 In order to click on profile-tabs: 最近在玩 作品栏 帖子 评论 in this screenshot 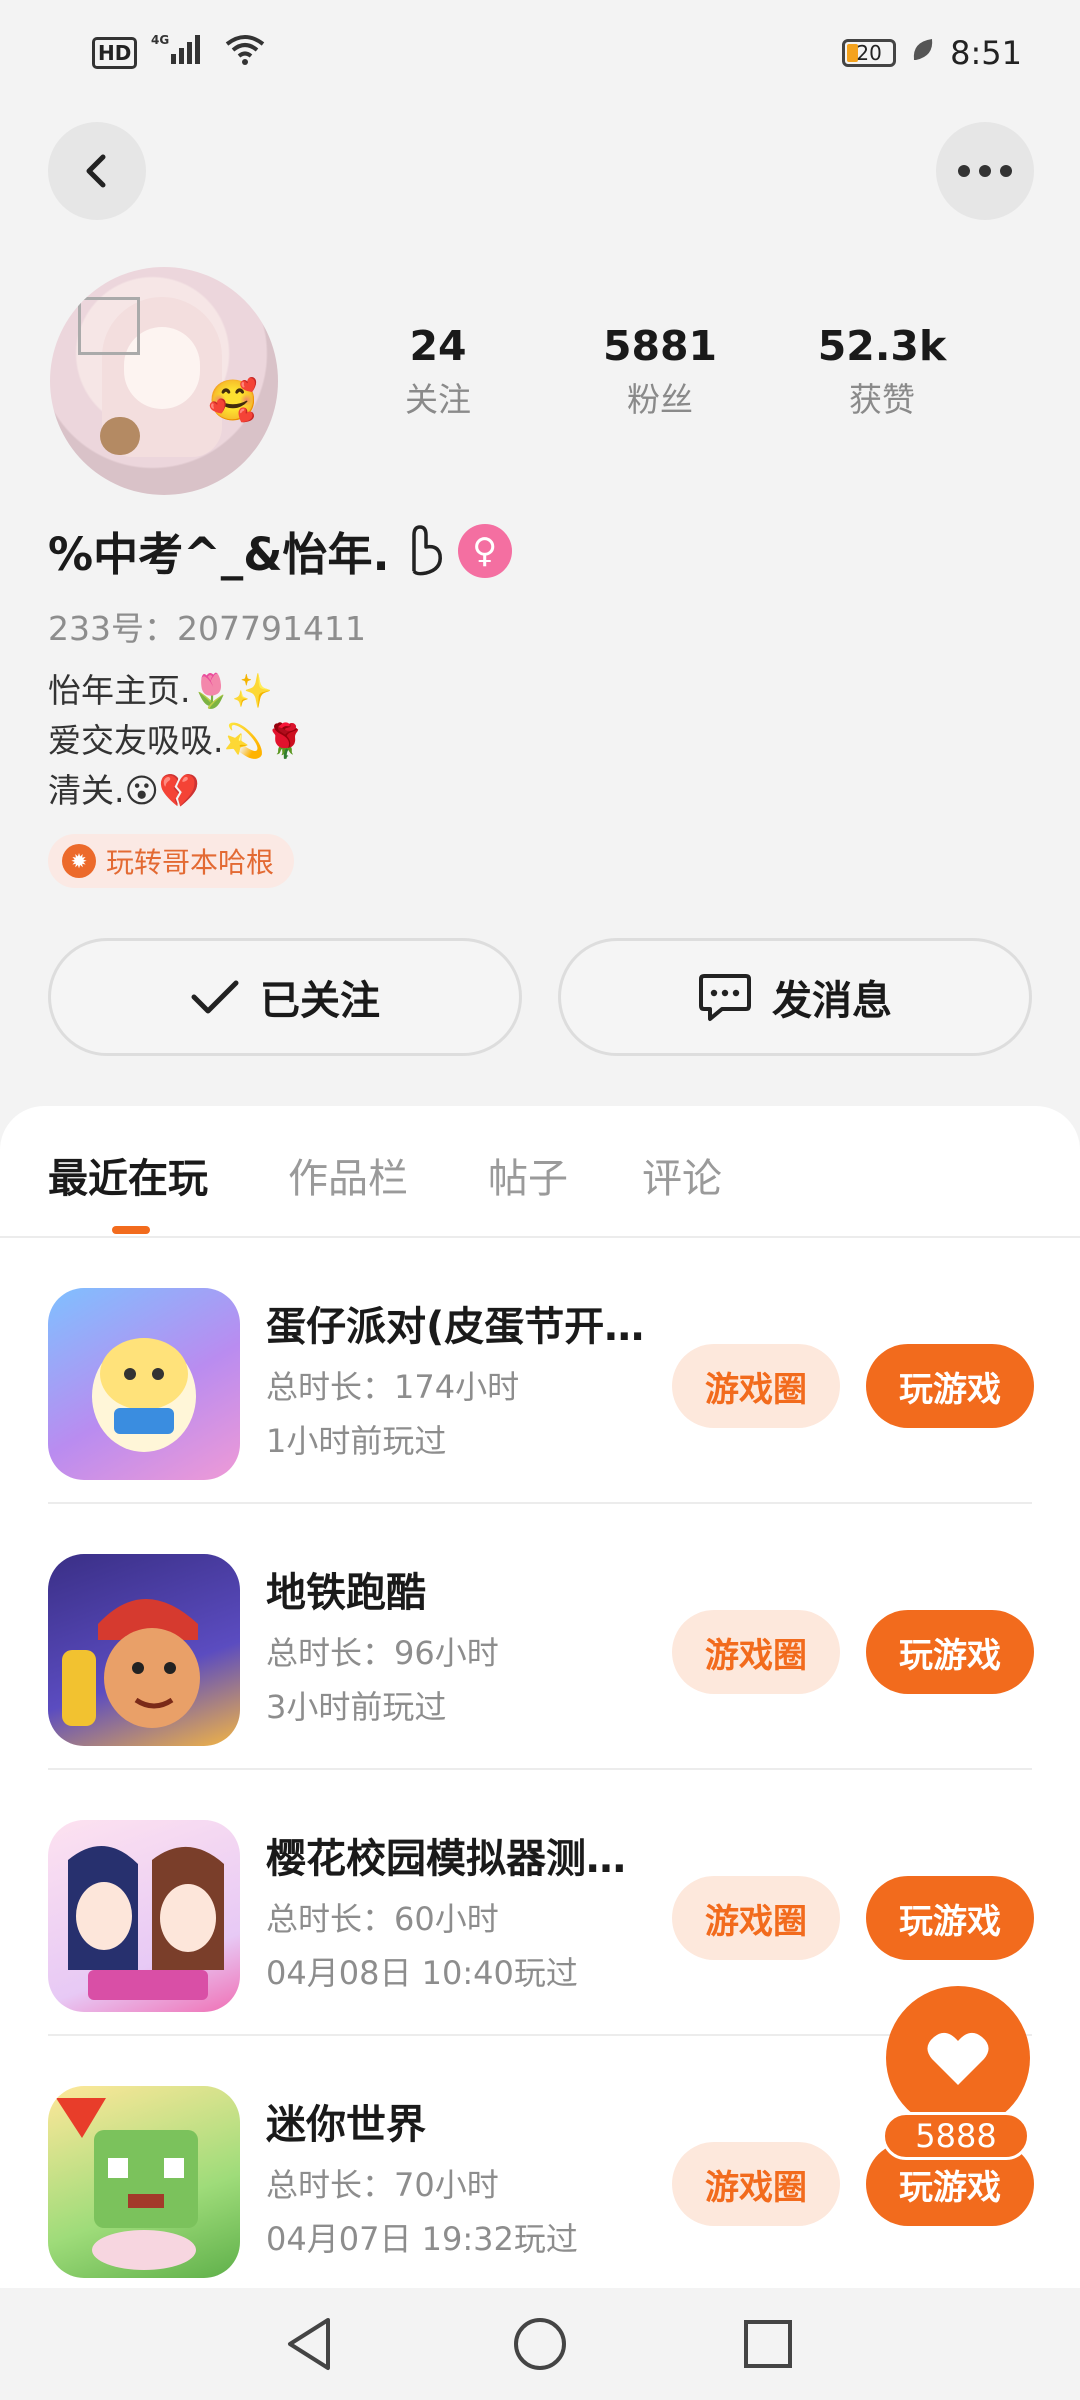, I will do `click(540, 1172)`.